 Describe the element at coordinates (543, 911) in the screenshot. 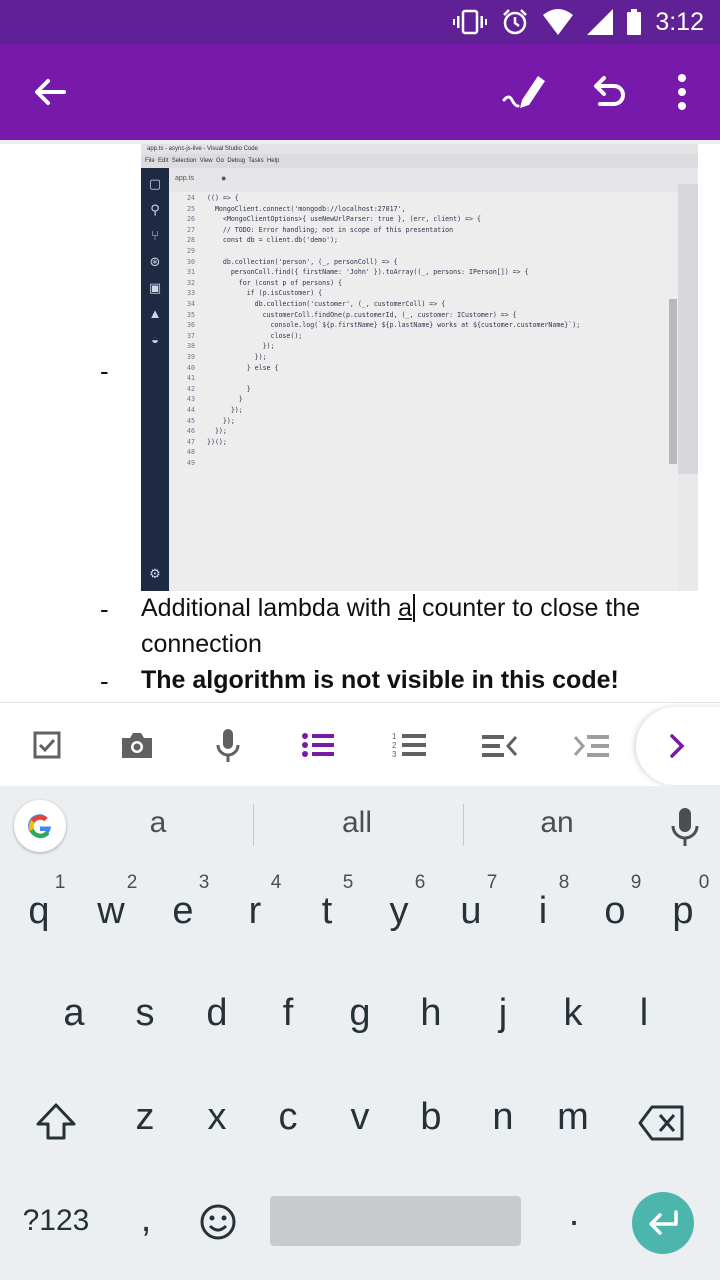

I see `key-i: i` at that location.